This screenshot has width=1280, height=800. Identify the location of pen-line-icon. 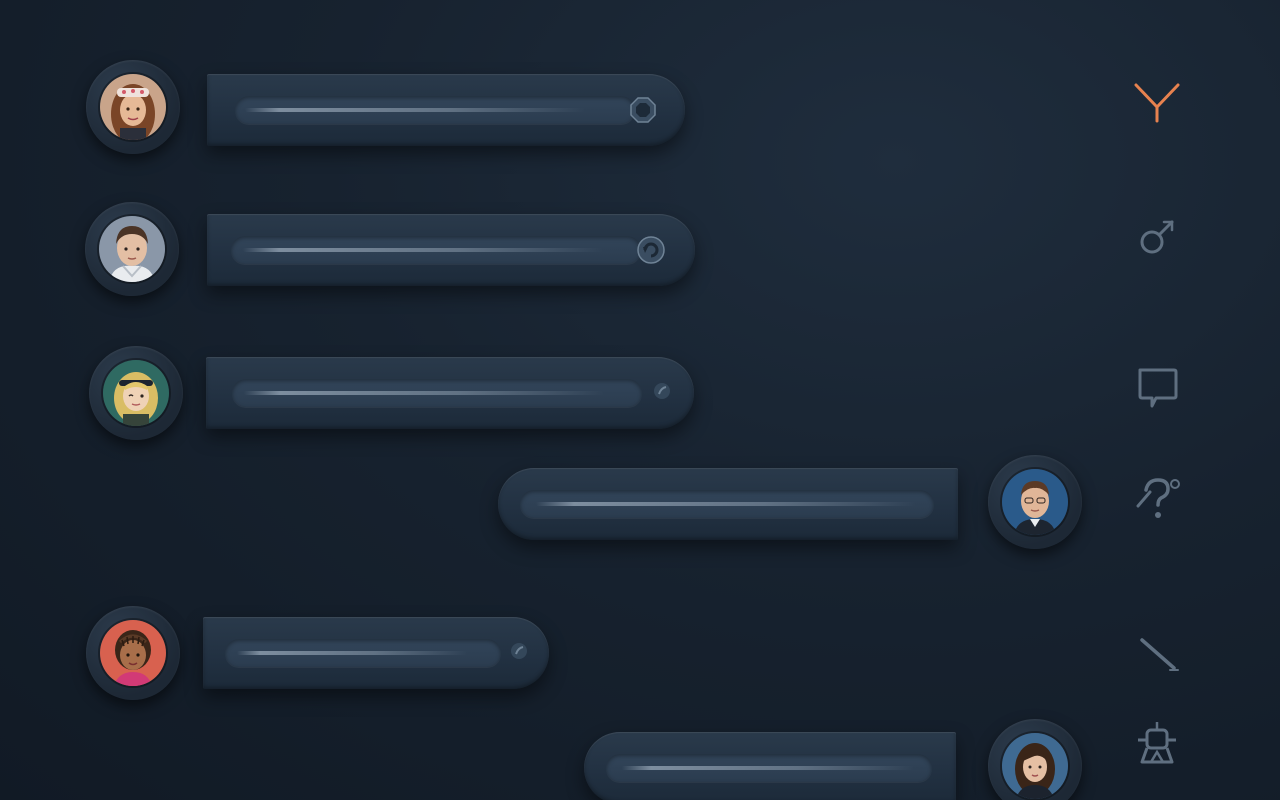
(1157, 655).